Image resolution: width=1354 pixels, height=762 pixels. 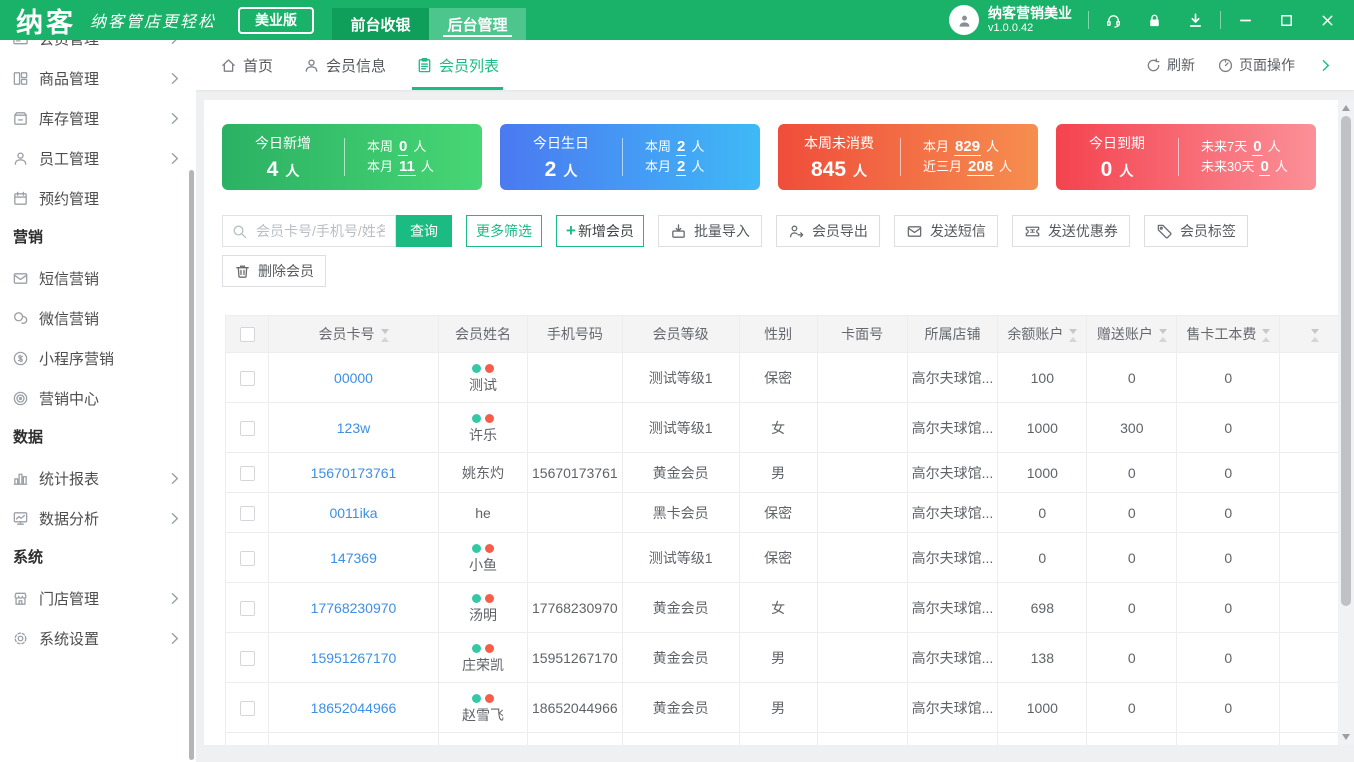 I want to click on close-button, so click(x=1327, y=20).